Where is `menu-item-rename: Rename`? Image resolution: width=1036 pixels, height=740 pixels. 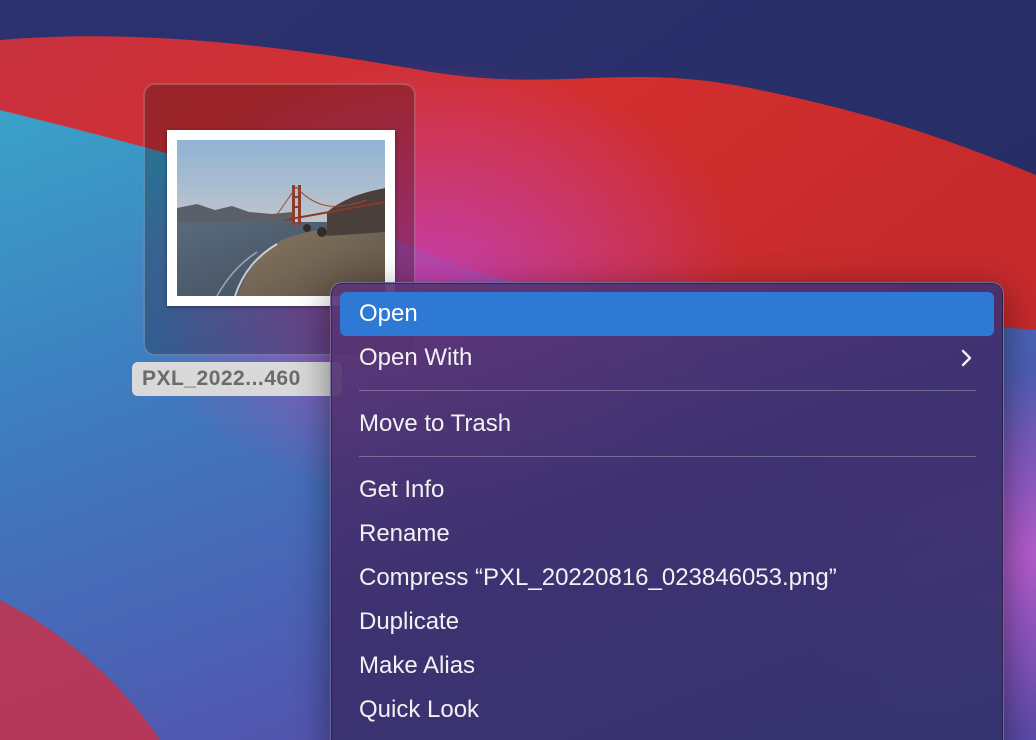
menu-item-rename: Rename is located at coordinates (667, 534).